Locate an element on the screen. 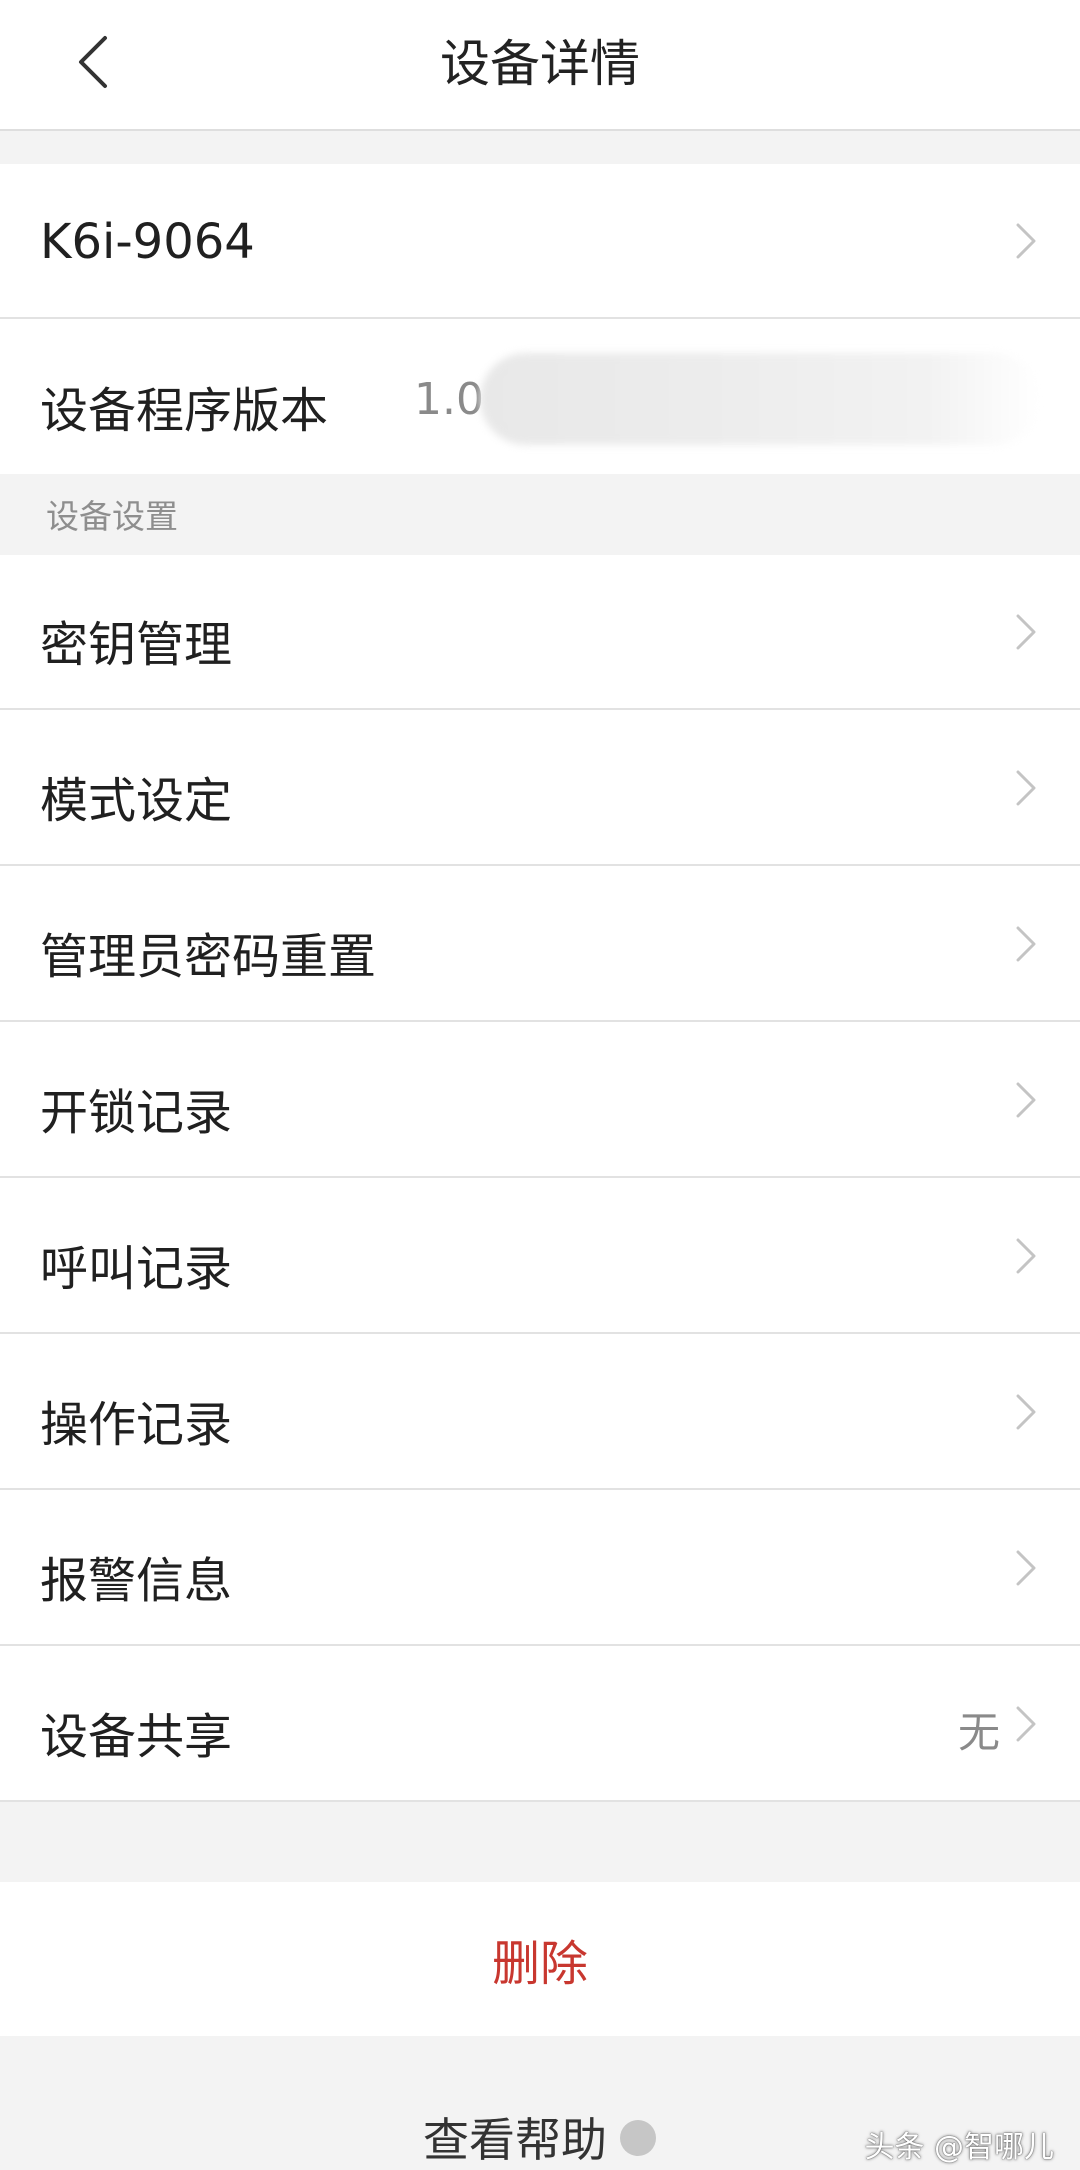  firmware-version-row: 设备程序版本 1.0 is located at coordinates (540, 396).